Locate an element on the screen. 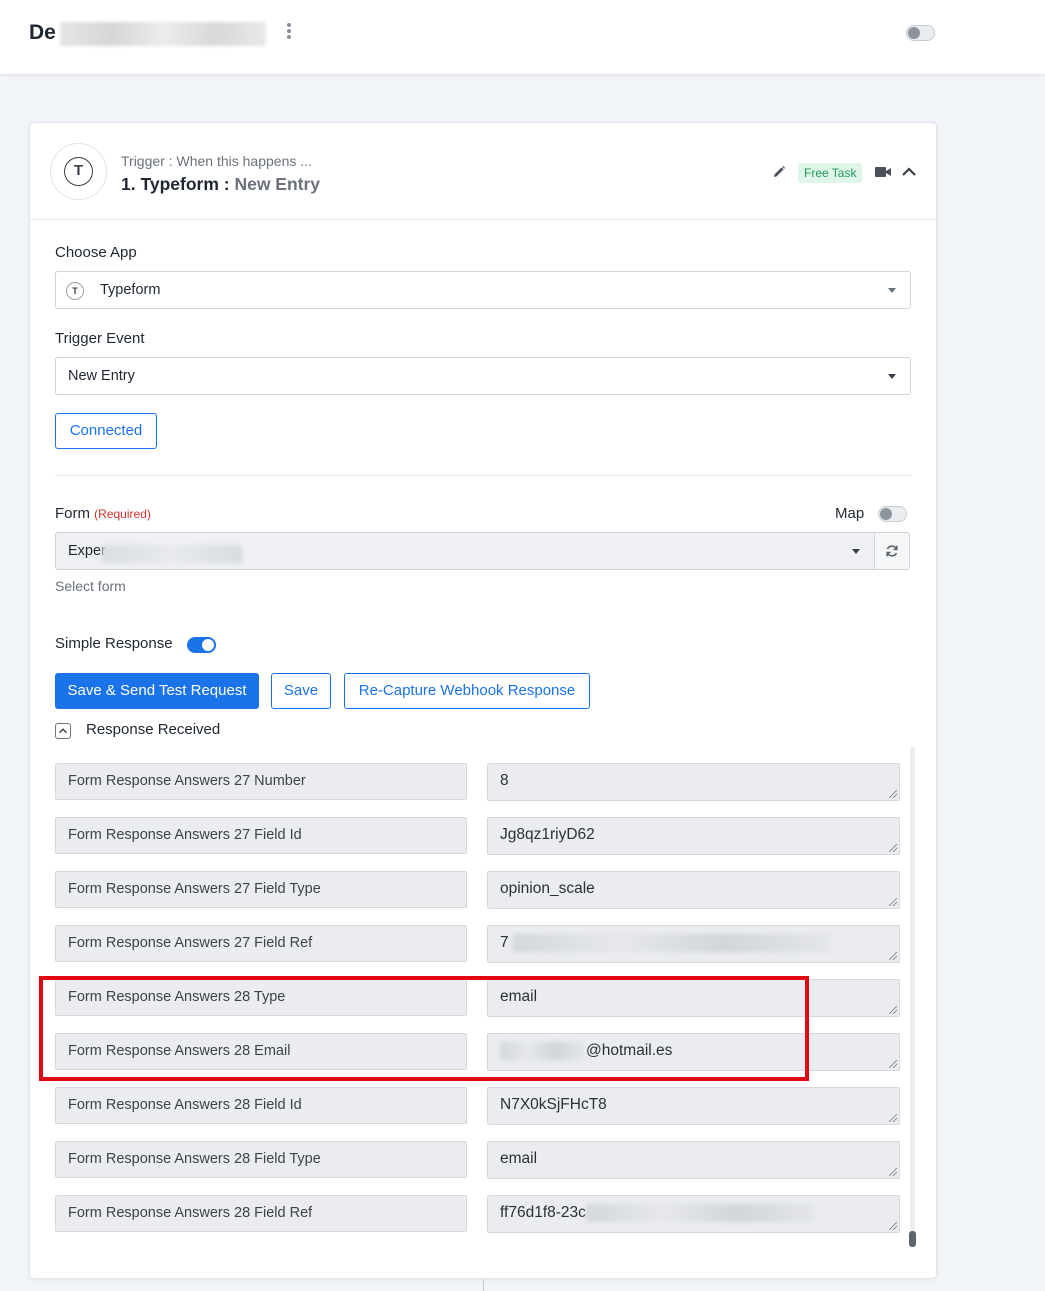  response-value: email is located at coordinates (519, 1158).